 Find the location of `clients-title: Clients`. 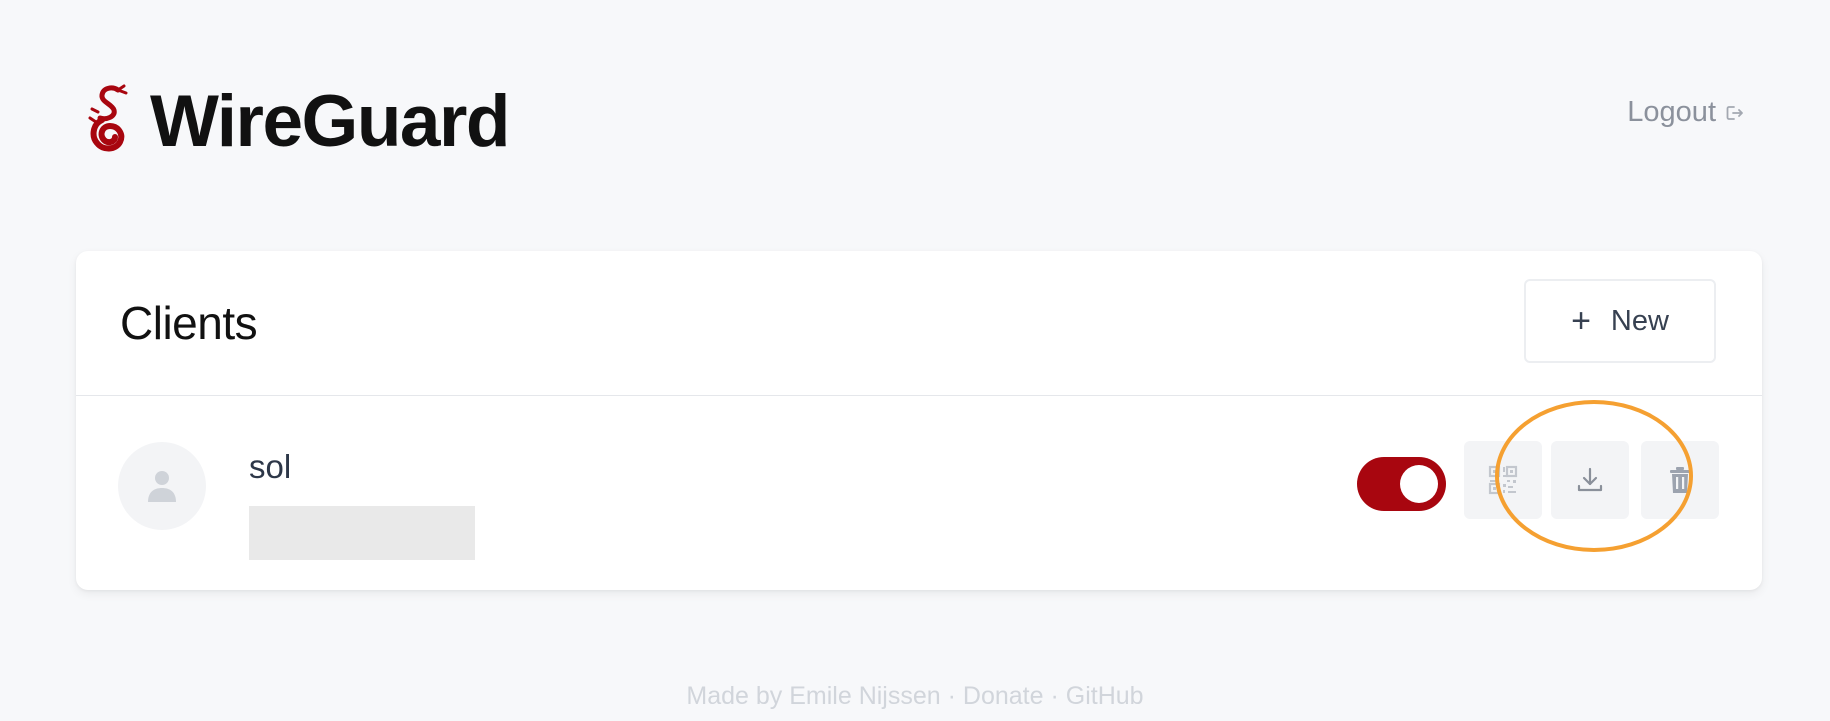

clients-title: Clients is located at coordinates (189, 323).